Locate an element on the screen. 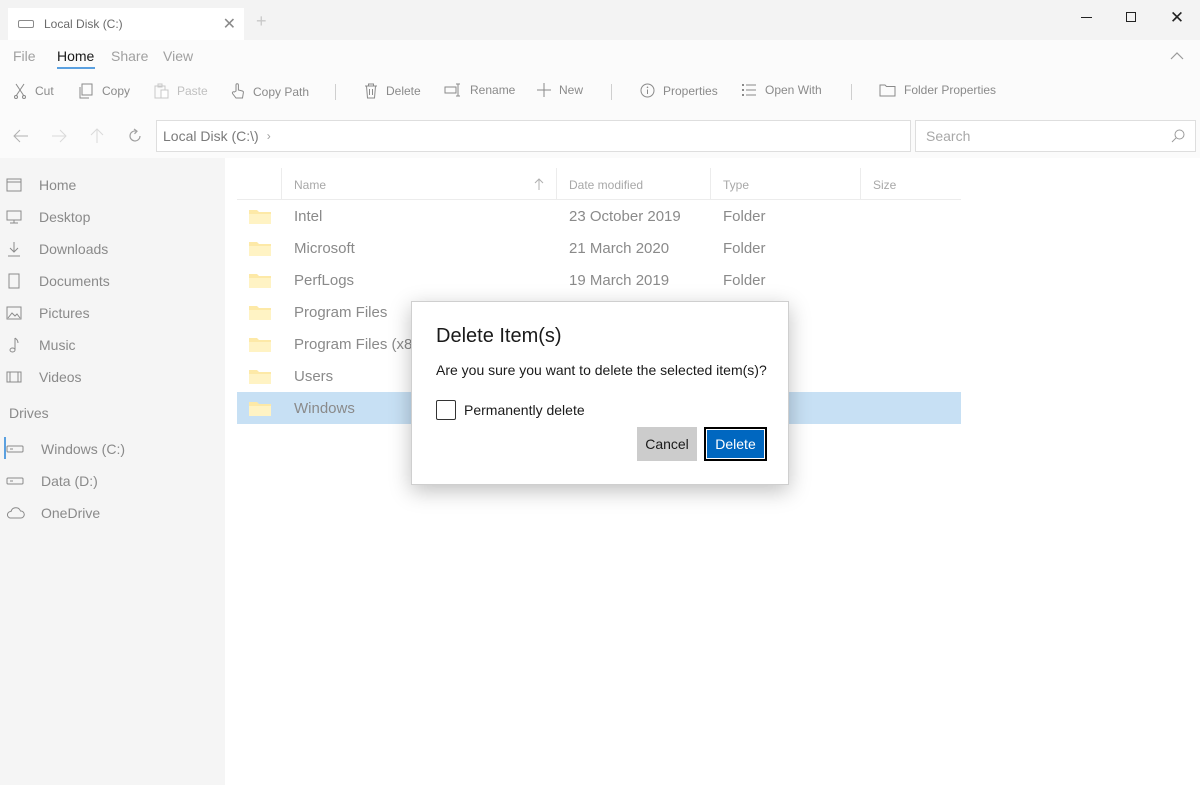 Image resolution: width=1200 pixels, height=785 pixels. table-row: Intel 23 October 2019 Folder is located at coordinates (599, 216).